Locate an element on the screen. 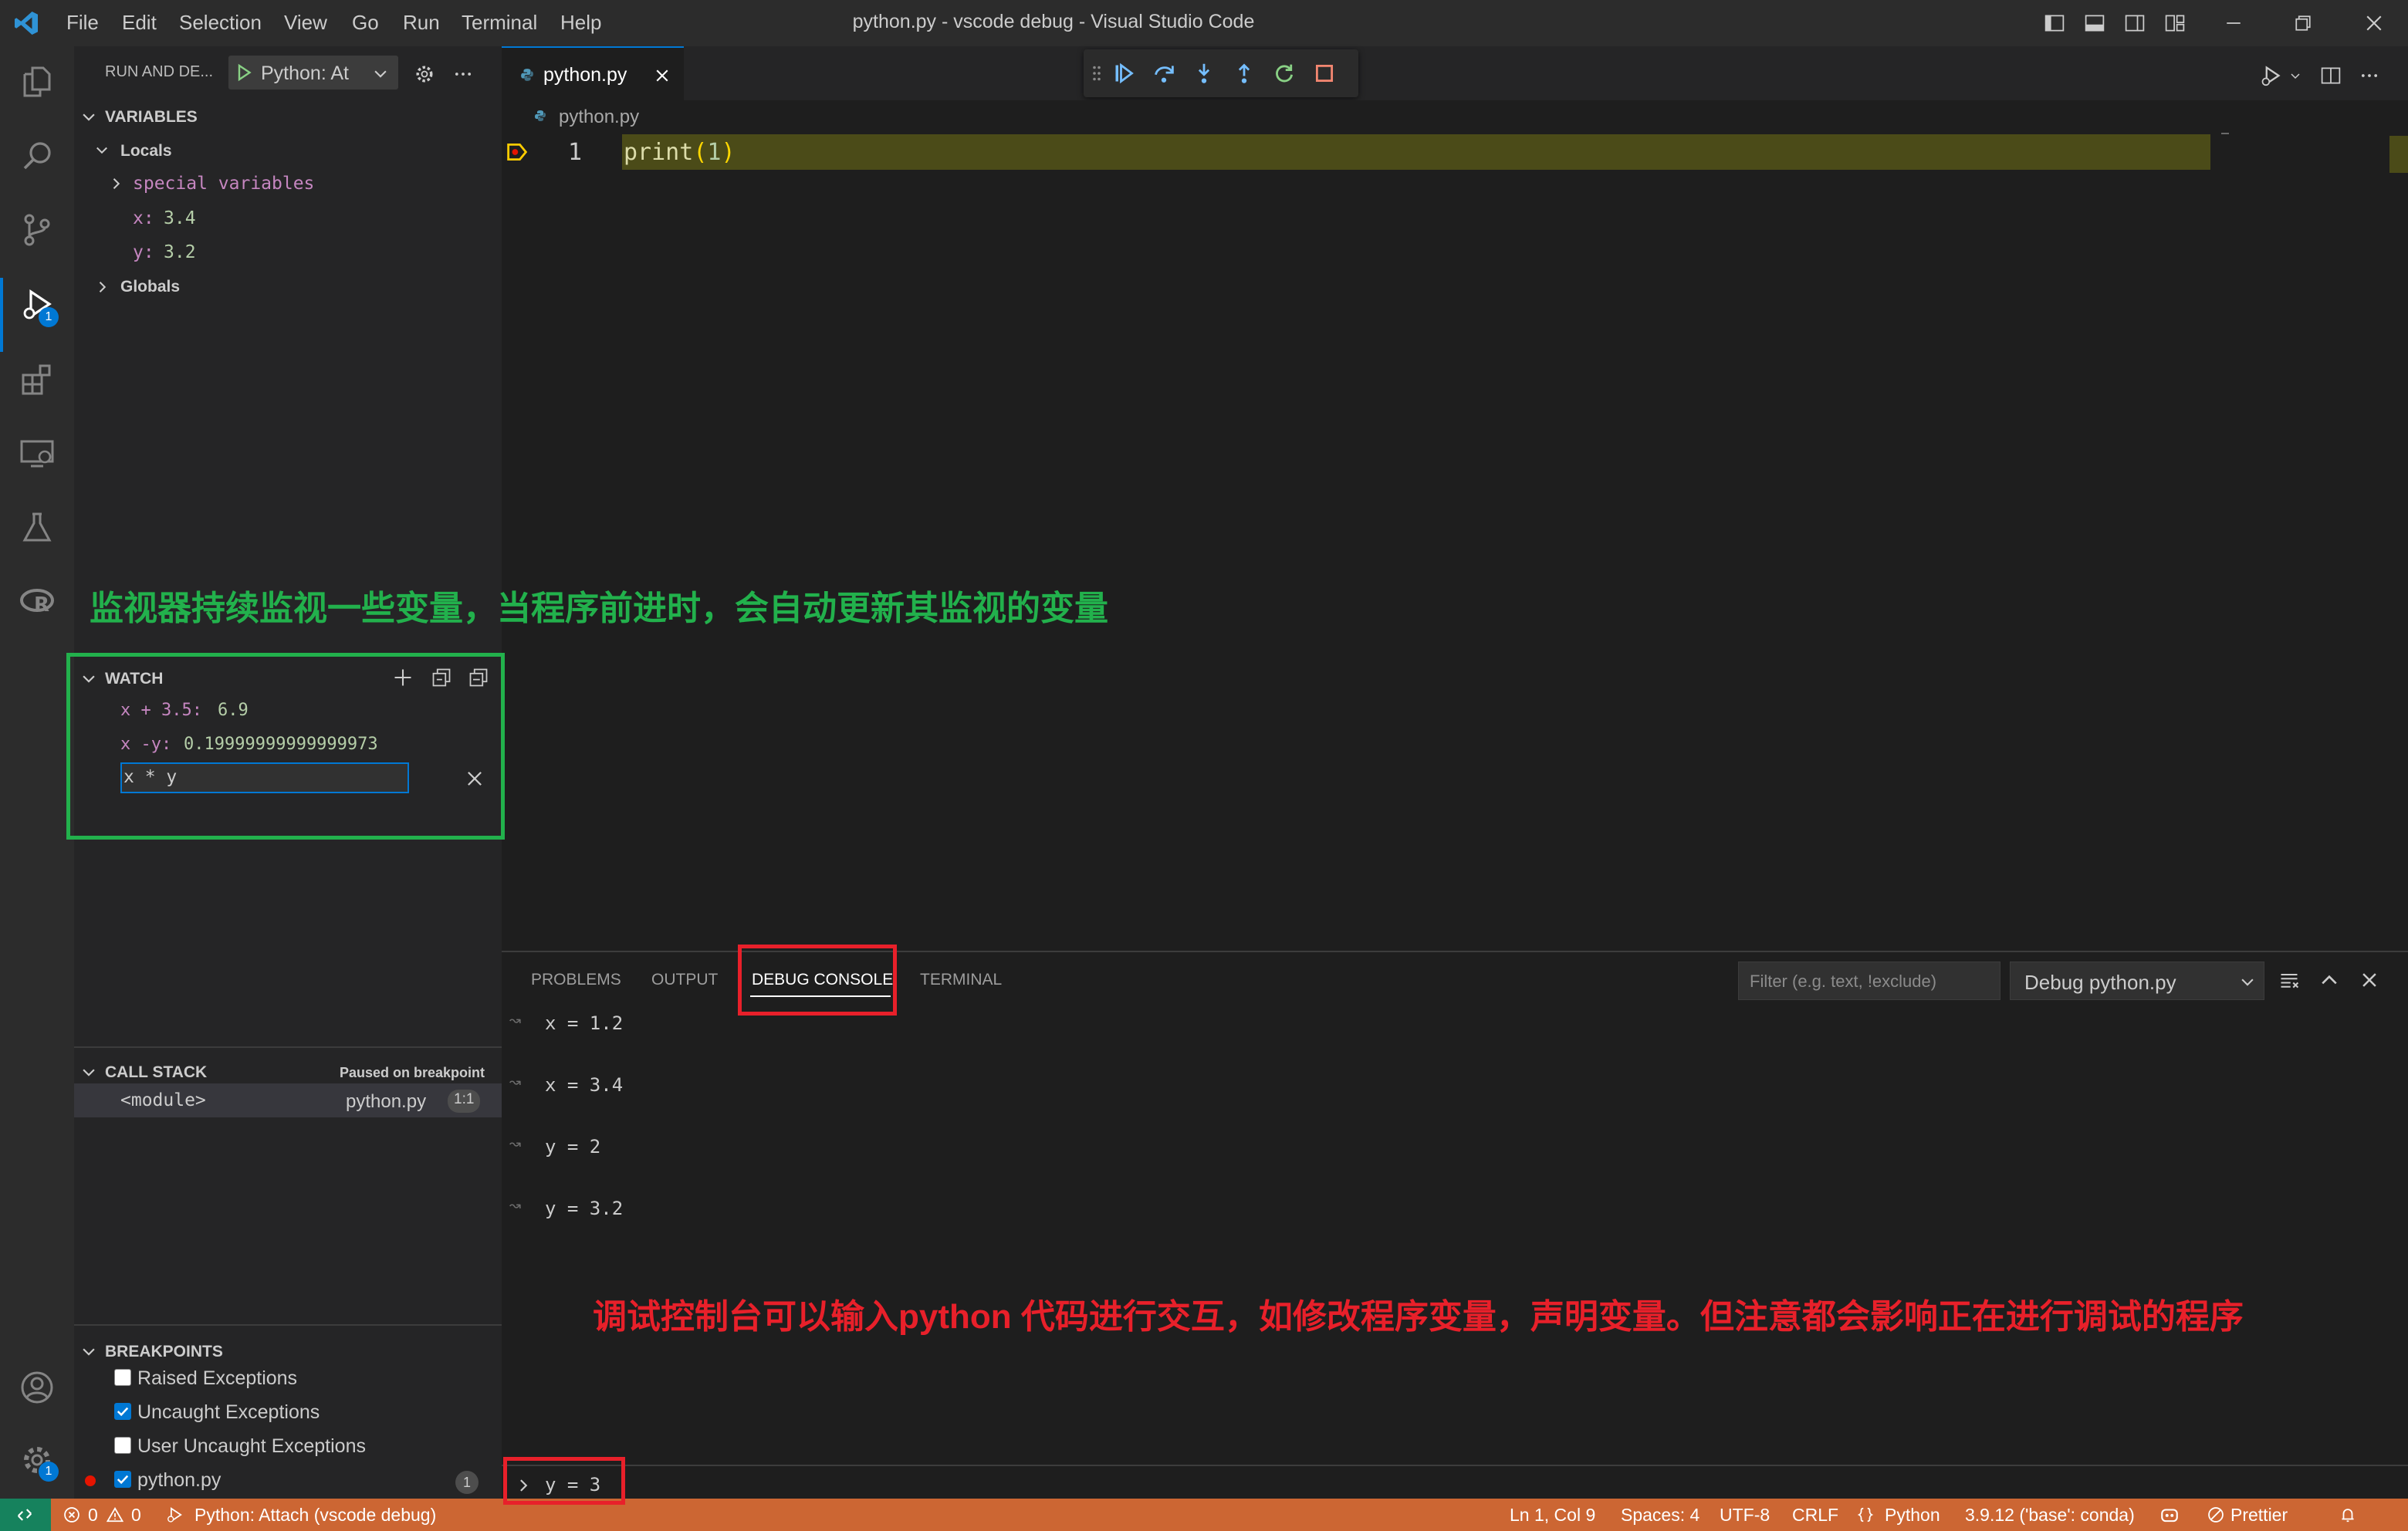 The width and height of the screenshot is (2408, 1531). toggle-secondary-sidebar-icon is located at coordinates (2135, 23).